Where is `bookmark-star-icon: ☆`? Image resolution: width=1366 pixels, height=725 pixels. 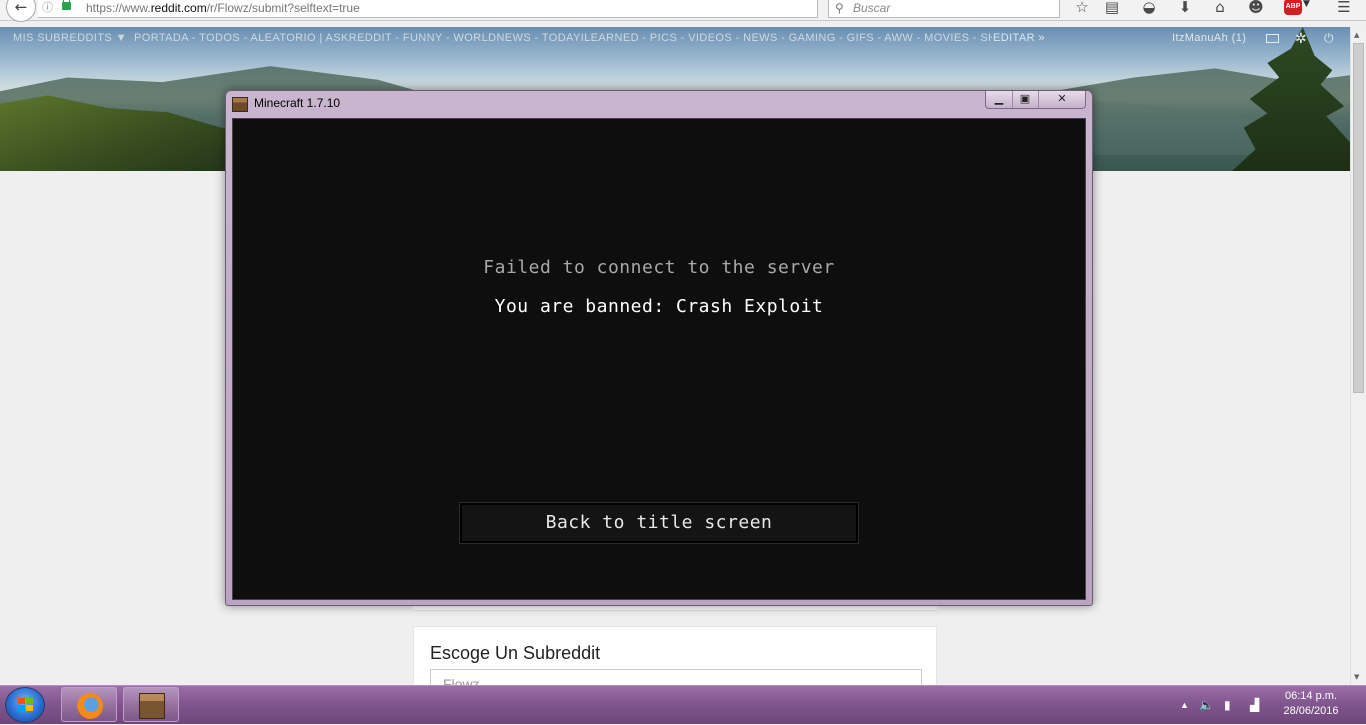 bookmark-star-icon: ☆ is located at coordinates (1082, 8).